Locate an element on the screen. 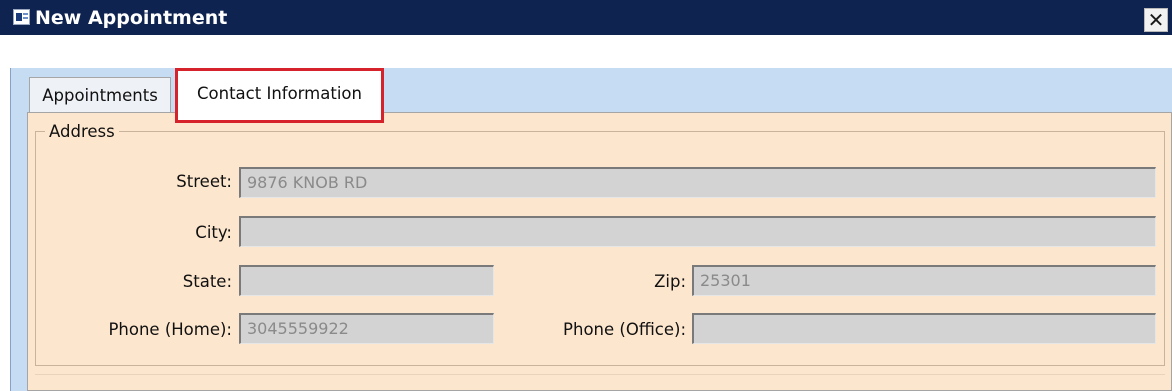 The height and width of the screenshot is (391, 1172). tab-strip: Appointments Contact Information is located at coordinates (591, 95).